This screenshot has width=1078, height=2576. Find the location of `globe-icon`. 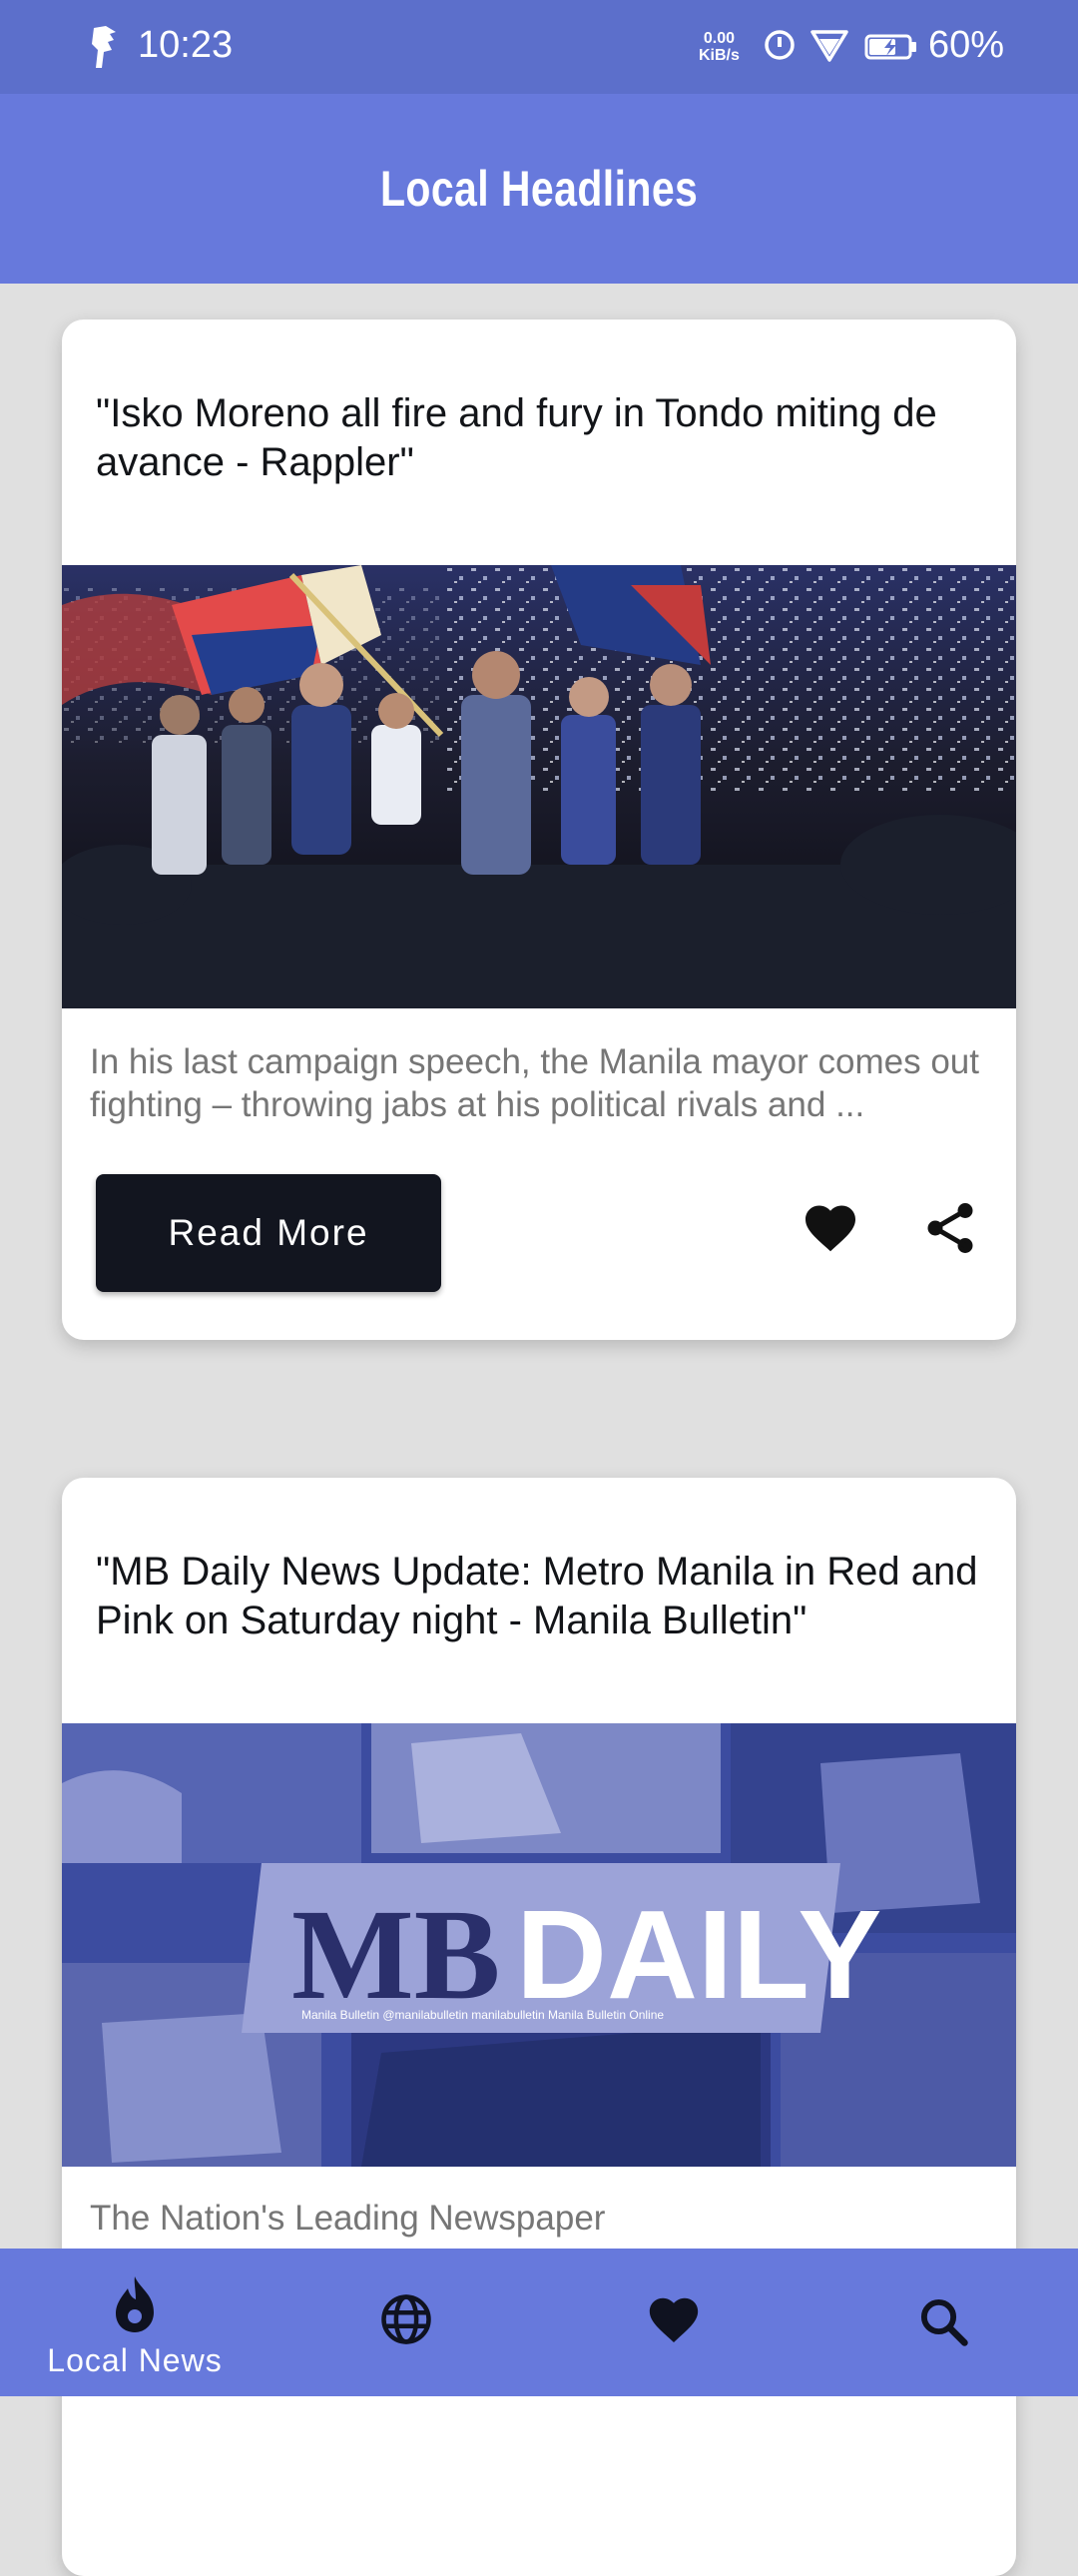

globe-icon is located at coordinates (406, 2319).